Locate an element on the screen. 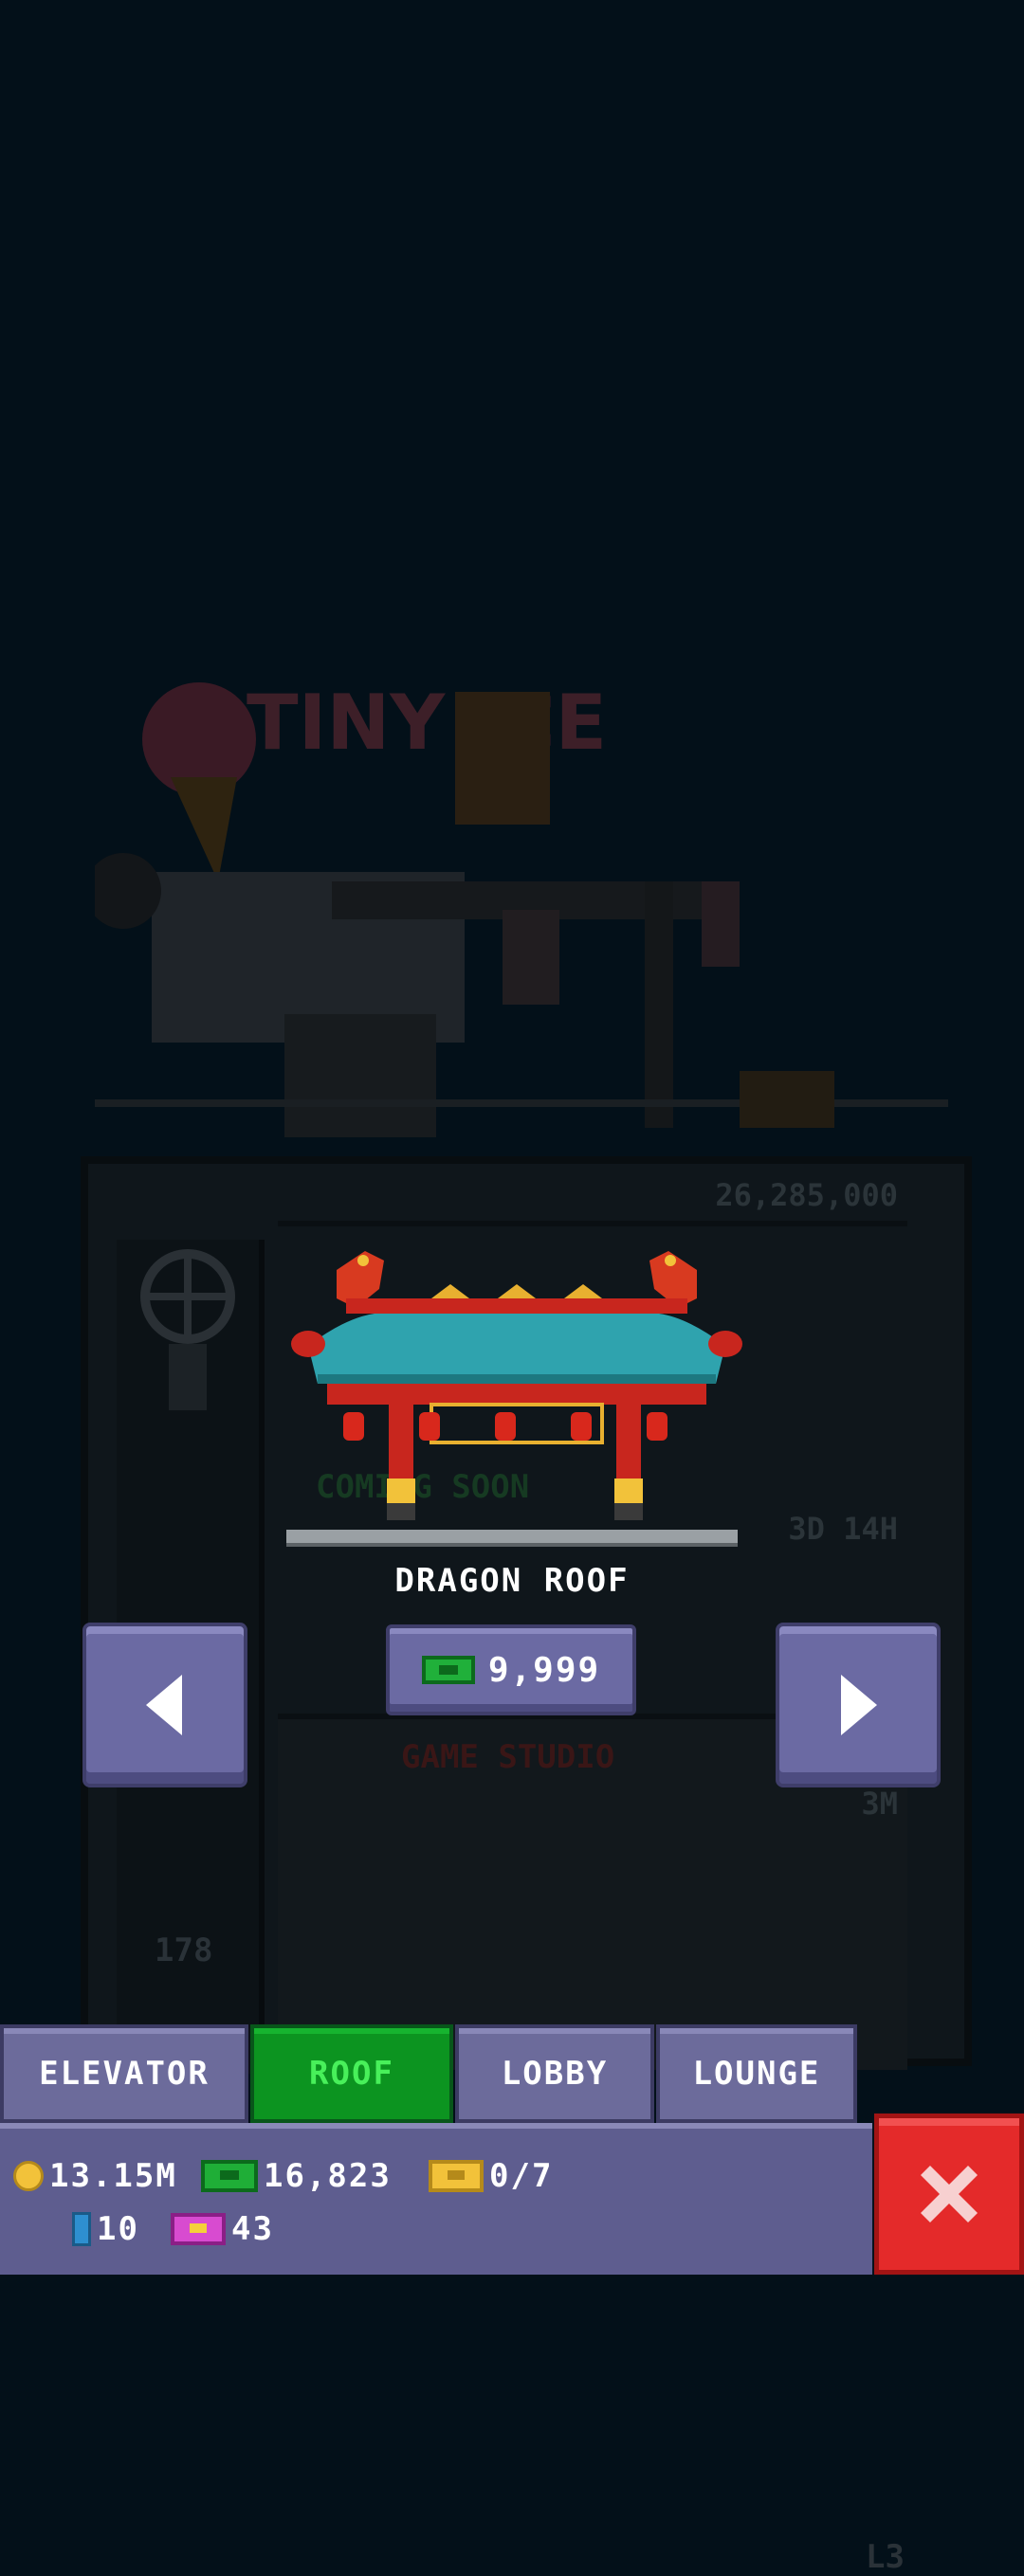 This screenshot has height=2576, width=1024. floor-coming-soon: 26,285,000 COMING SOON 3D 14H is located at coordinates (592, 1362).